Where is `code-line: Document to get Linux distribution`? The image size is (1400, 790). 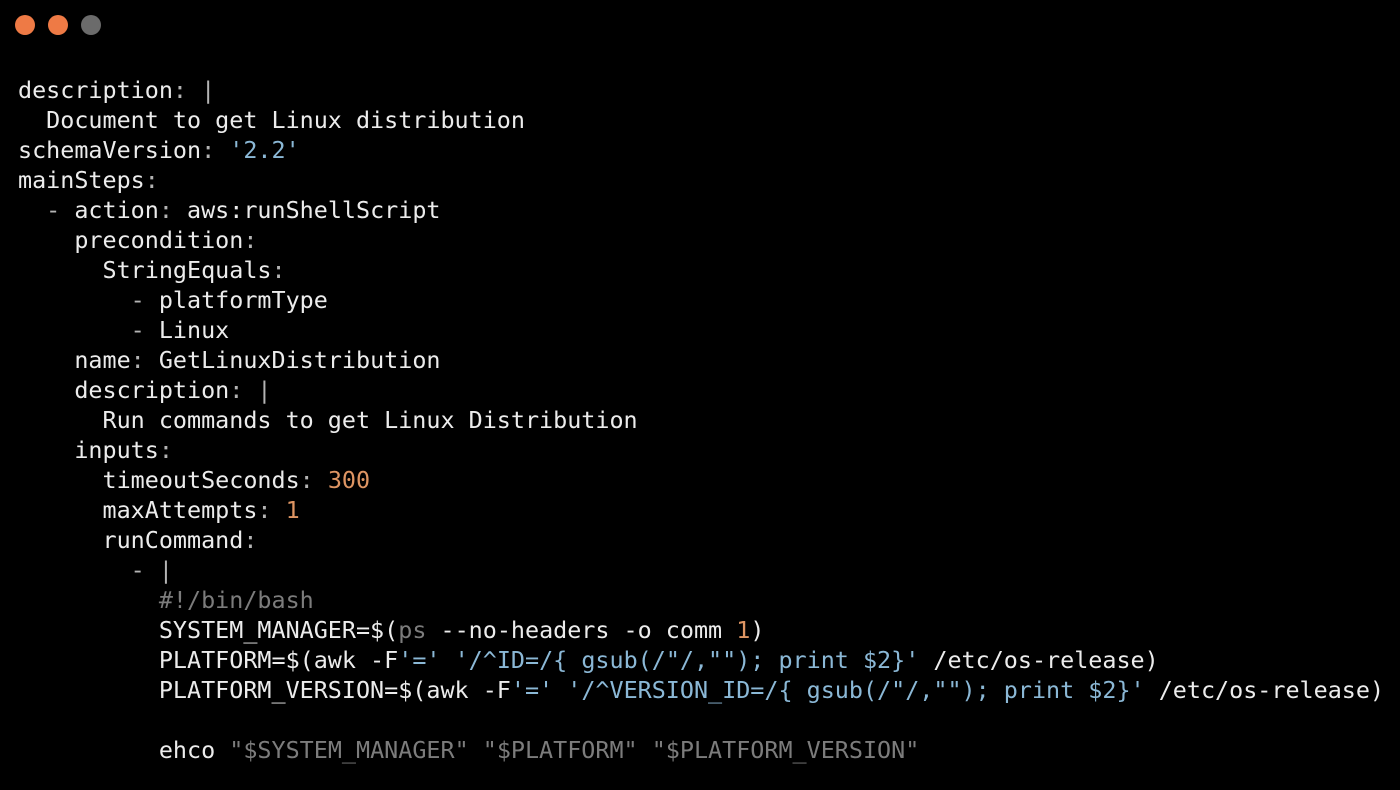 code-line: Document to get Linux distribution is located at coordinates (701, 120).